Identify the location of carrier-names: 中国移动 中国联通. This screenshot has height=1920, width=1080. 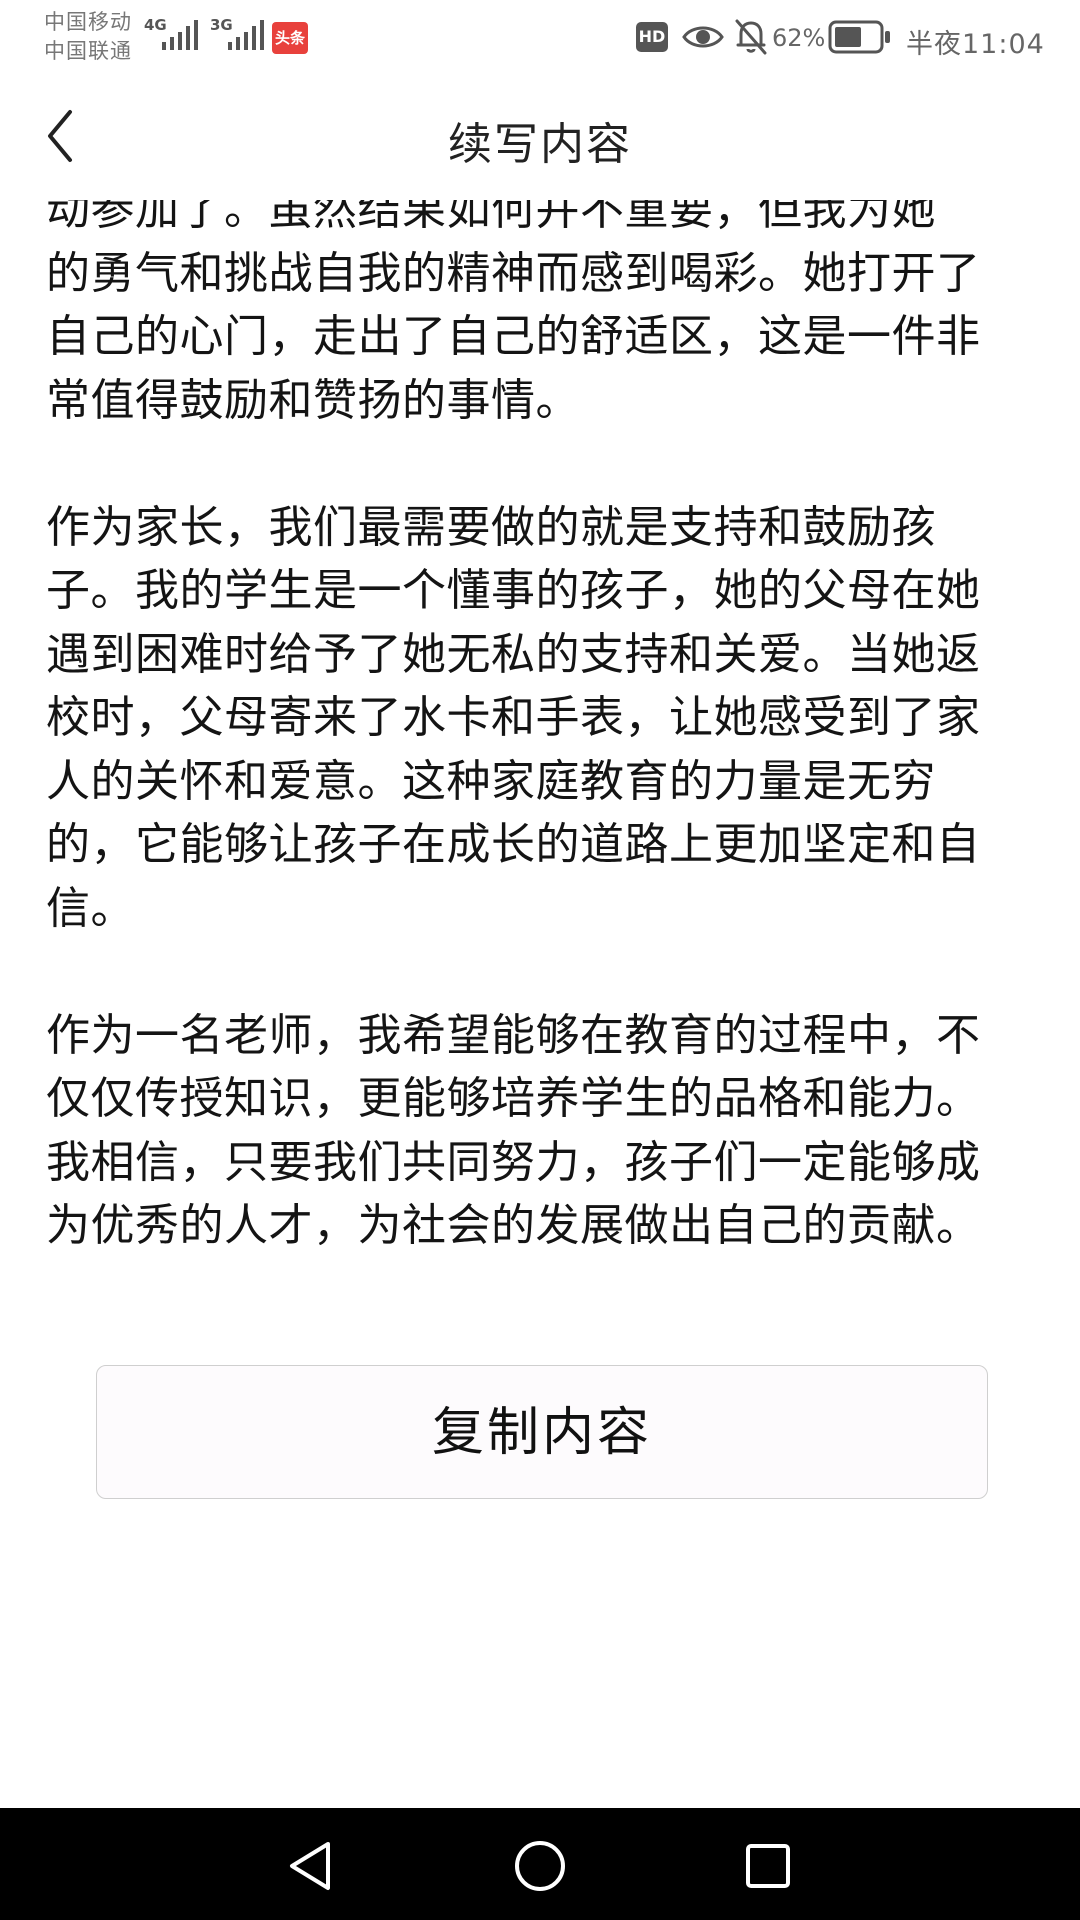
(88, 37).